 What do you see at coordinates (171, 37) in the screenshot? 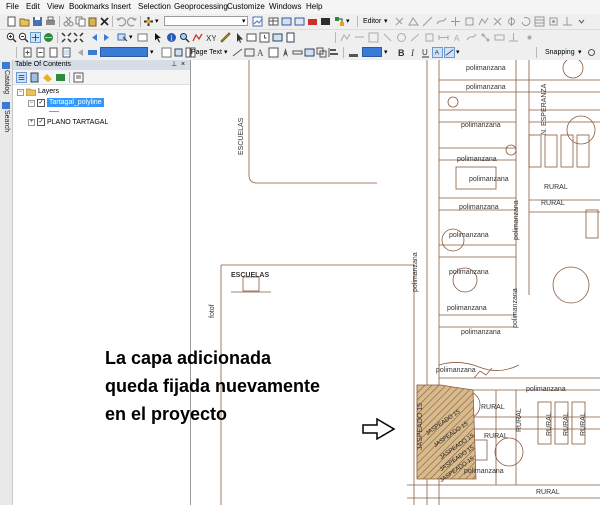
I see `identify-icon: i` at bounding box center [171, 37].